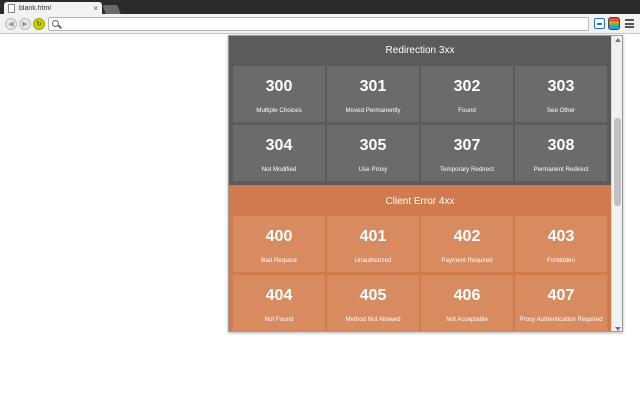  I want to click on status-card-402: 402 Payment Required, so click(467, 244).